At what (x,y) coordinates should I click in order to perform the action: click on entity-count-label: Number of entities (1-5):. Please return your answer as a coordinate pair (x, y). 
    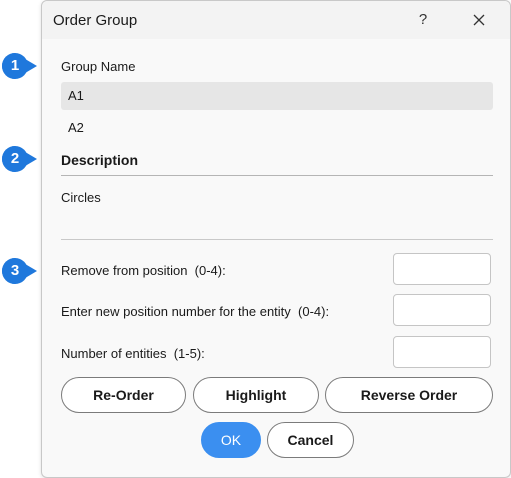
    Looking at the image, I should click on (133, 353).